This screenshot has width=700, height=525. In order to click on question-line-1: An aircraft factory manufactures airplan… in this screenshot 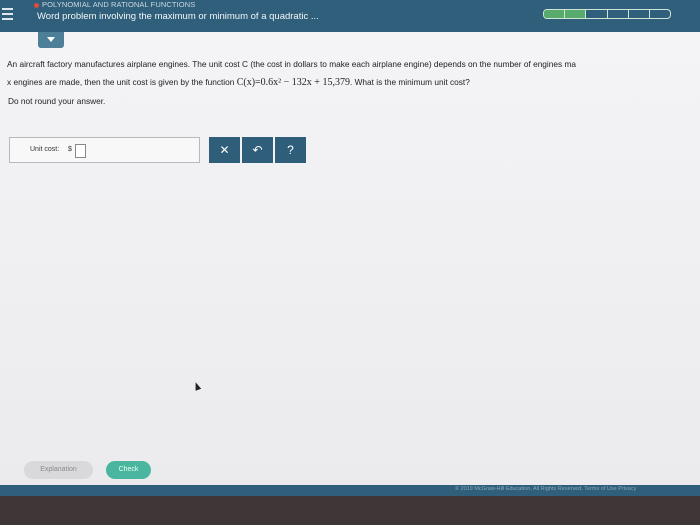, I will do `click(291, 64)`.